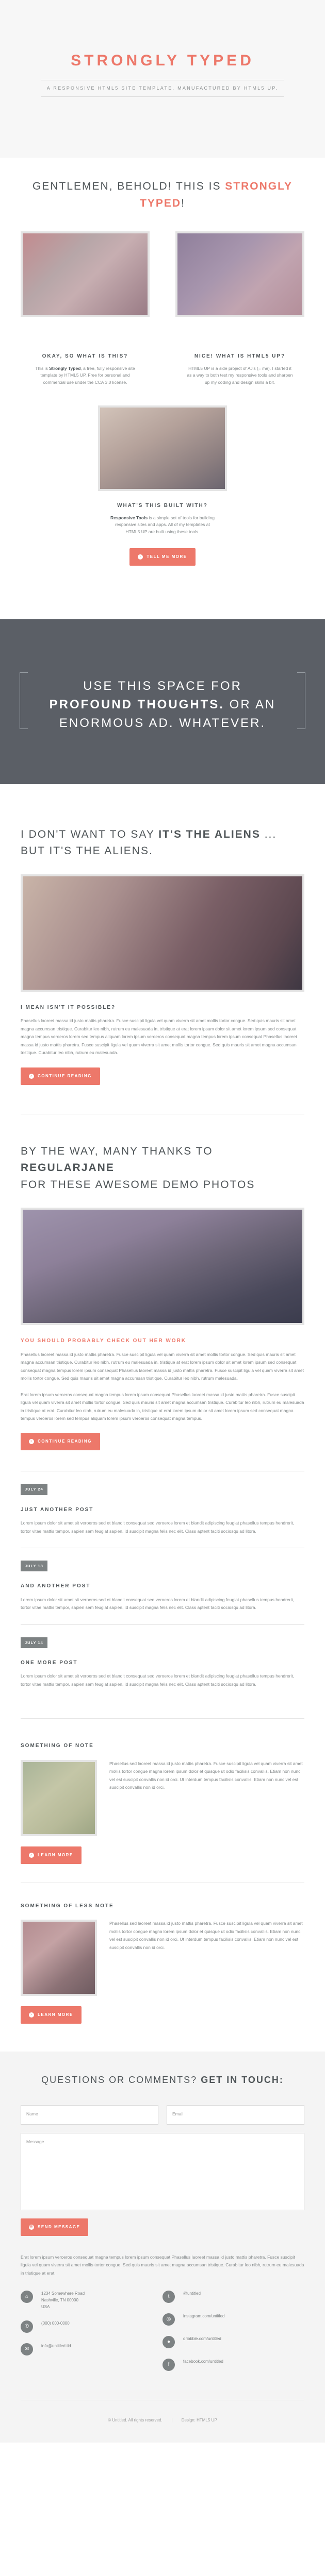 The height and width of the screenshot is (2576, 325). What do you see at coordinates (163, 557) in the screenshot?
I see `tell-me-more-button: › TELL ME MORE` at bounding box center [163, 557].